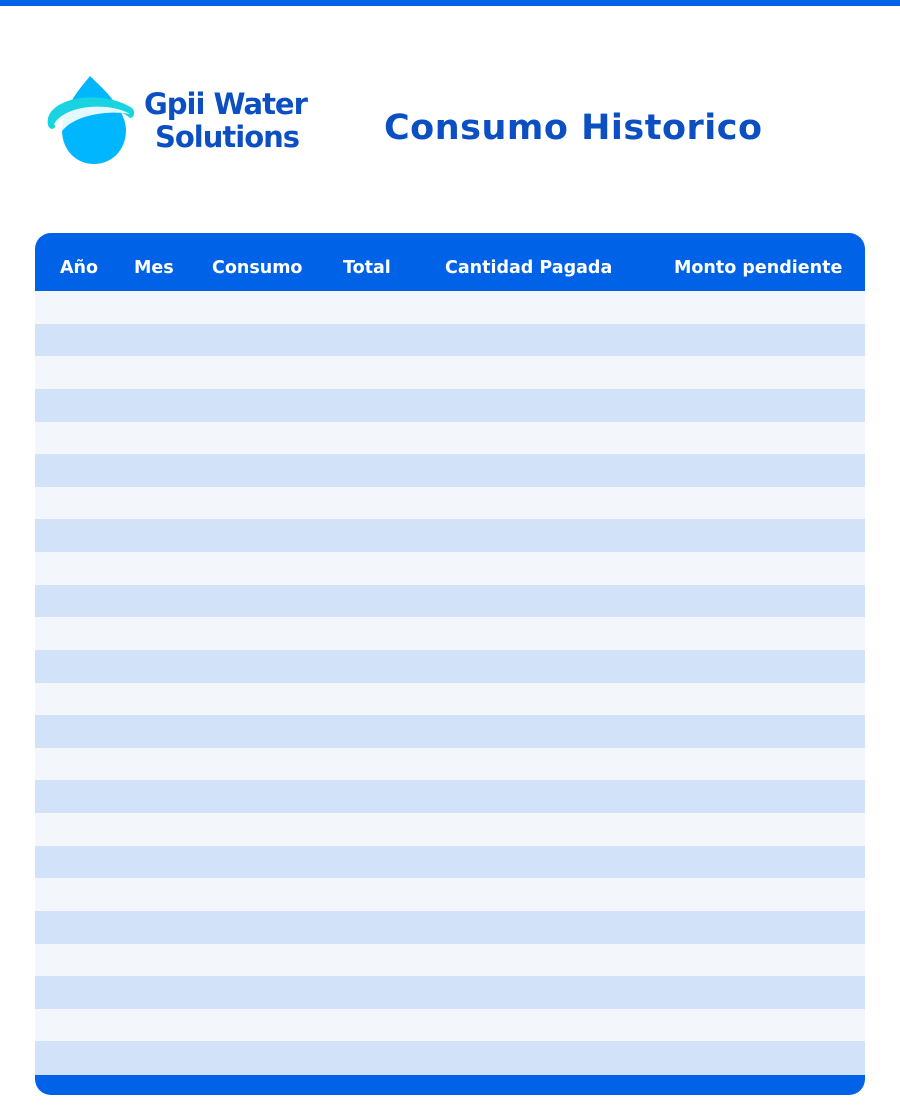 The height and width of the screenshot is (1107, 900). What do you see at coordinates (529, 268) in the screenshot?
I see `column-header-amount-paid: Cantidad Pagada` at bounding box center [529, 268].